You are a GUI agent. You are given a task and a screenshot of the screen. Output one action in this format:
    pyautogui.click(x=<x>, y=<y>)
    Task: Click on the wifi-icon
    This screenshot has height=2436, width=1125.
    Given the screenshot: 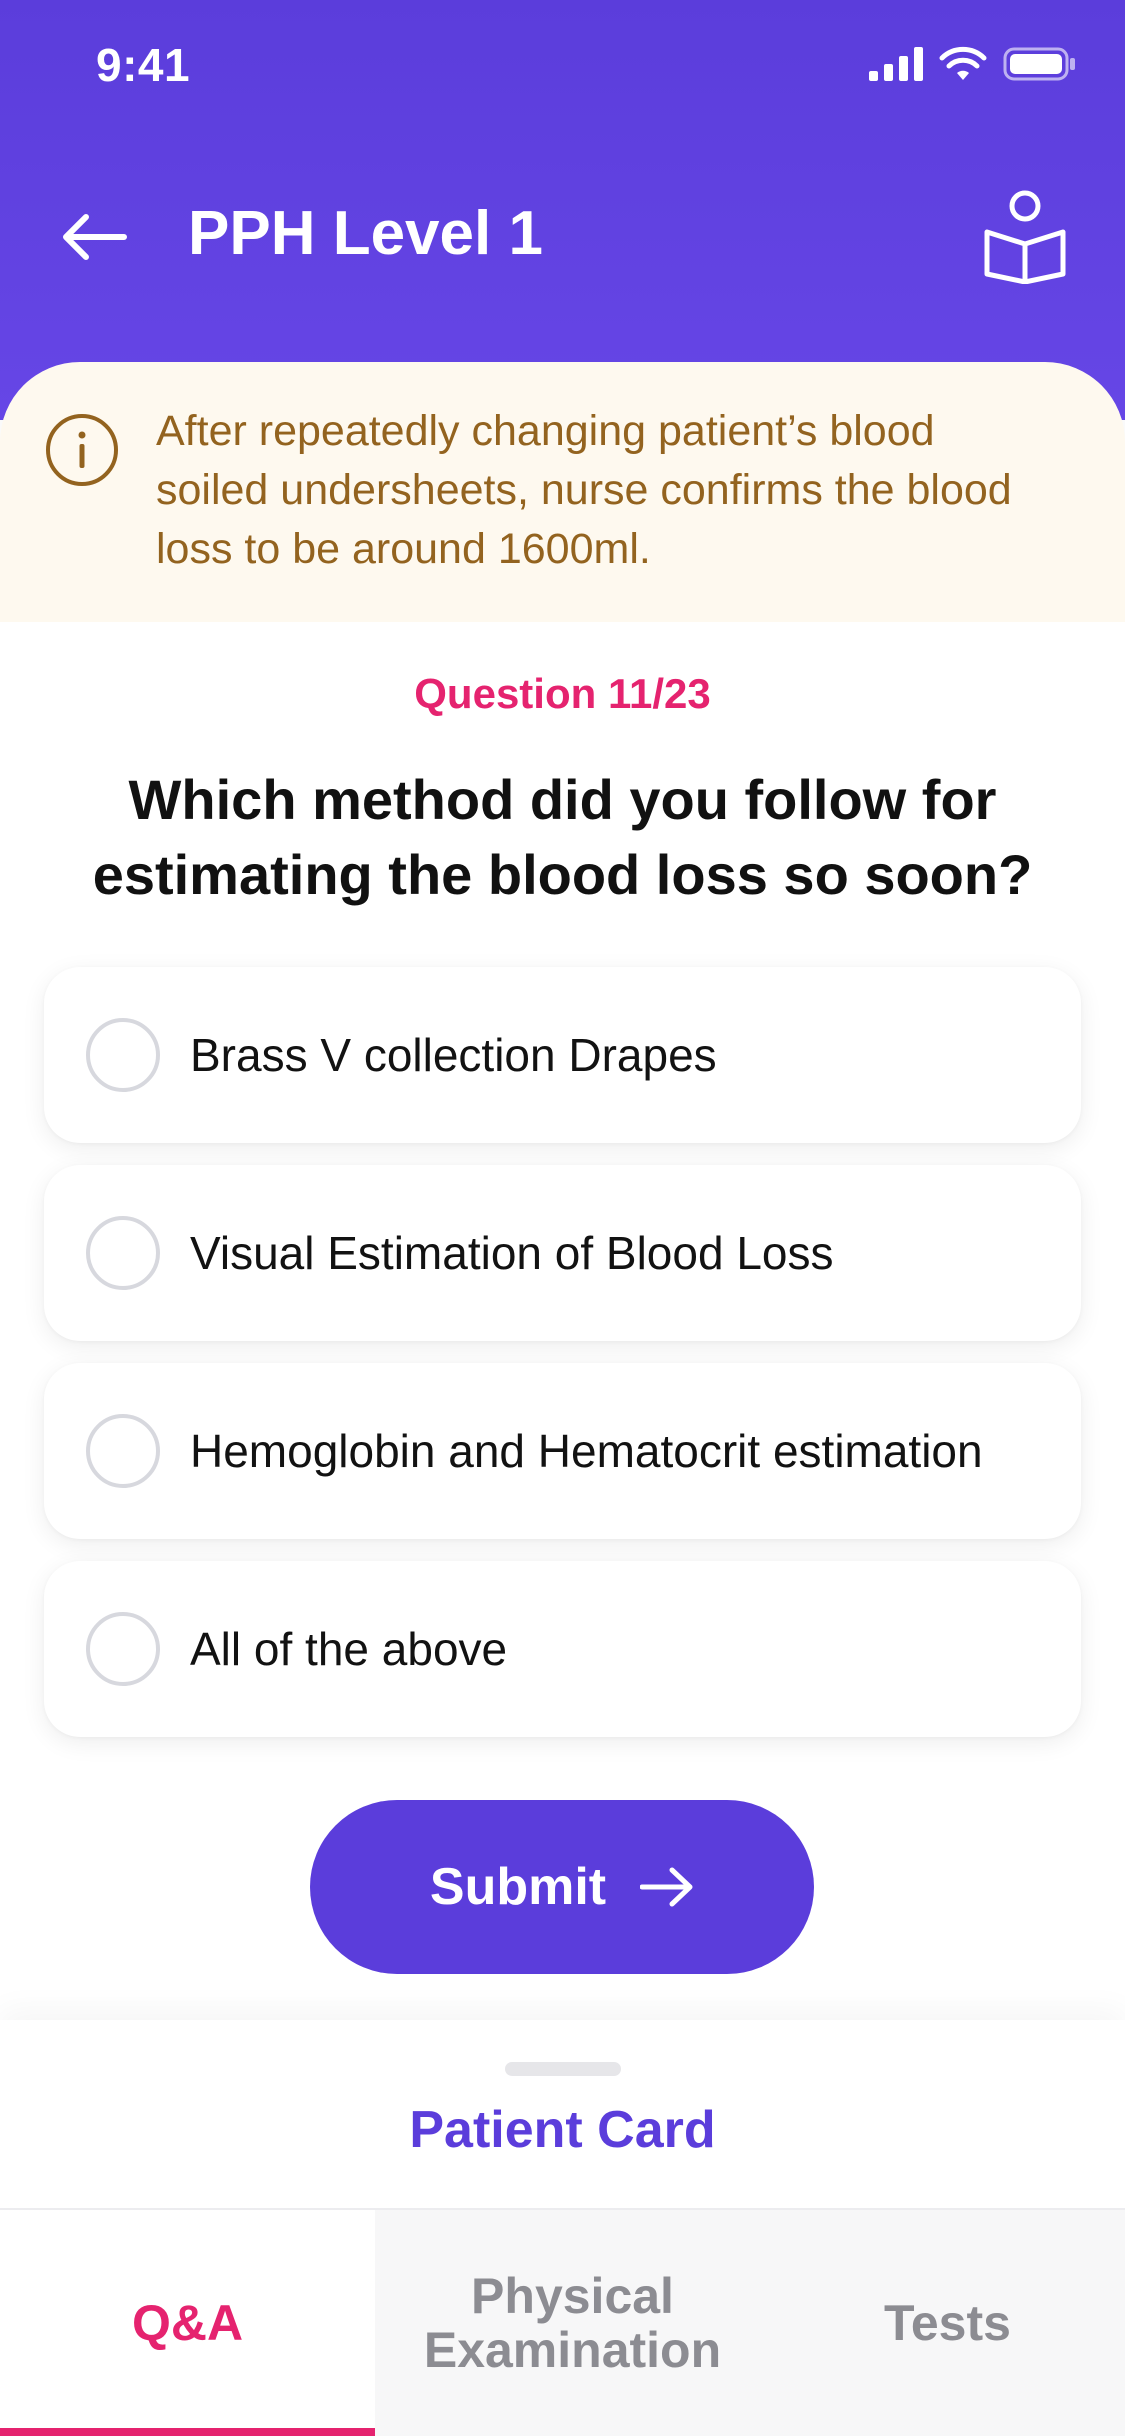 What is the action you would take?
    pyautogui.click(x=963, y=63)
    